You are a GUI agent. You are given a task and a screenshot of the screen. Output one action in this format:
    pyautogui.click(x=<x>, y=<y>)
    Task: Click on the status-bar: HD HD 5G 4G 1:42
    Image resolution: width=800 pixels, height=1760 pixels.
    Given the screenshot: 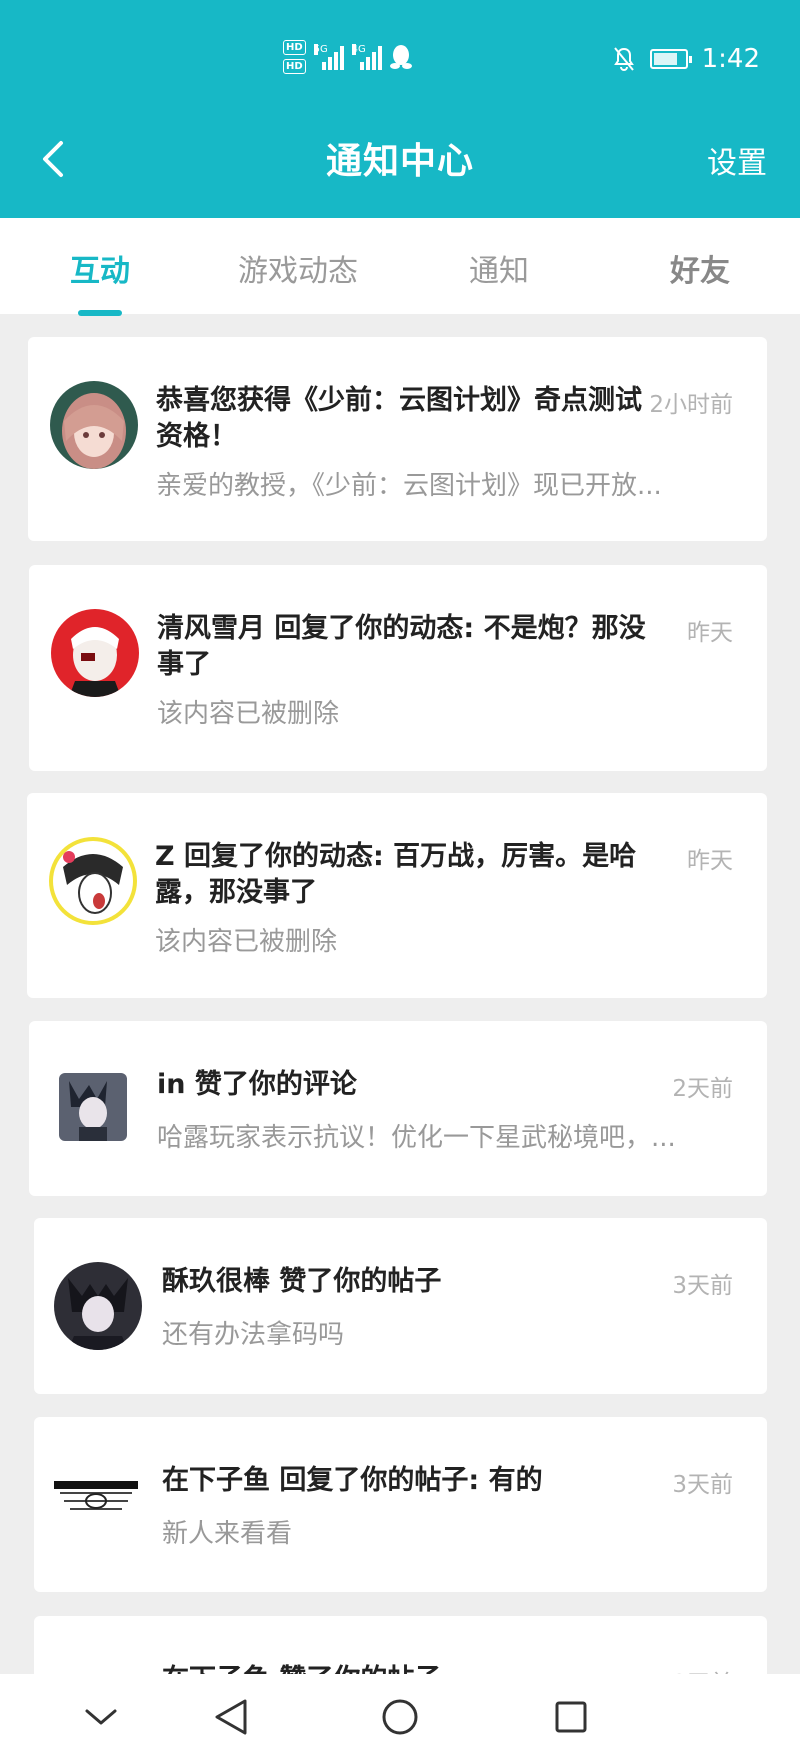 What is the action you would take?
    pyautogui.click(x=400, y=60)
    